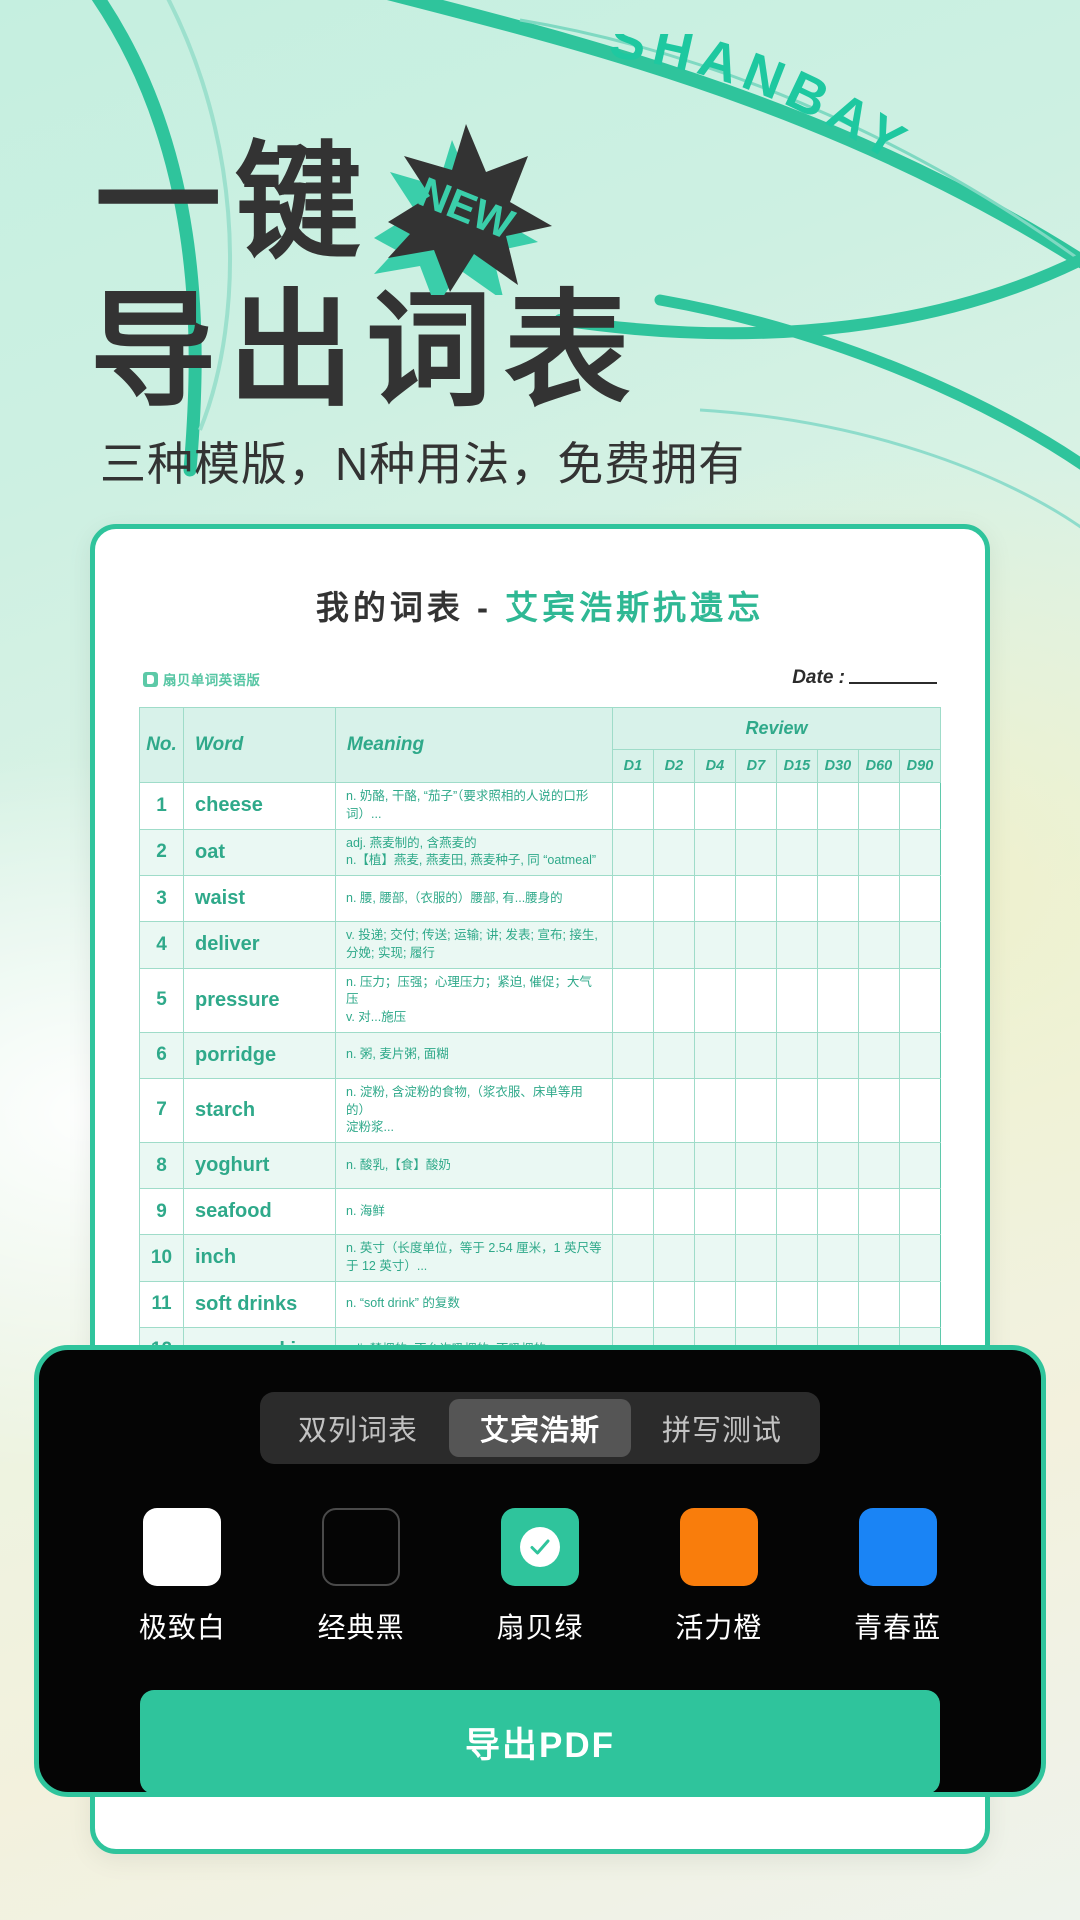 The image size is (1080, 1920). I want to click on template-tab-1: 艾宾浩斯, so click(540, 1428).